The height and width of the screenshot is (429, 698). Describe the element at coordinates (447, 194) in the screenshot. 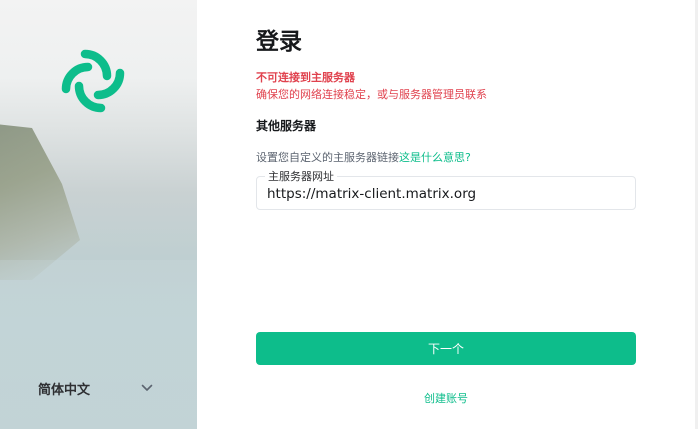

I see `homeserver-url-input` at that location.